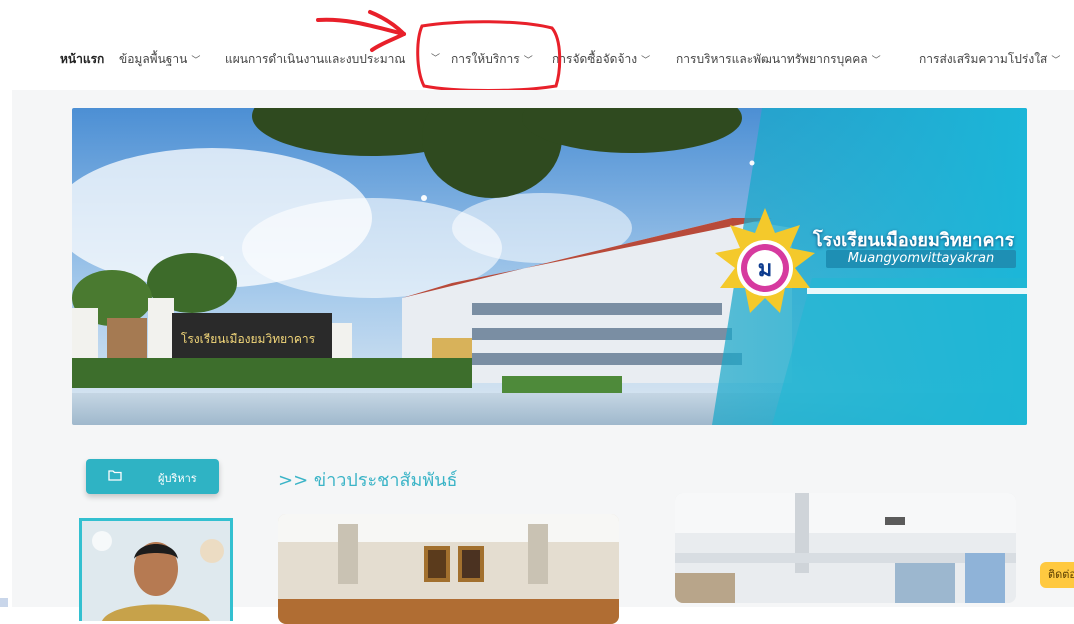 The height and width of the screenshot is (624, 1074). I want to click on nav-item-plans-budget: แผนการดำเนินงานและงบประมาณ, so click(325, 59).